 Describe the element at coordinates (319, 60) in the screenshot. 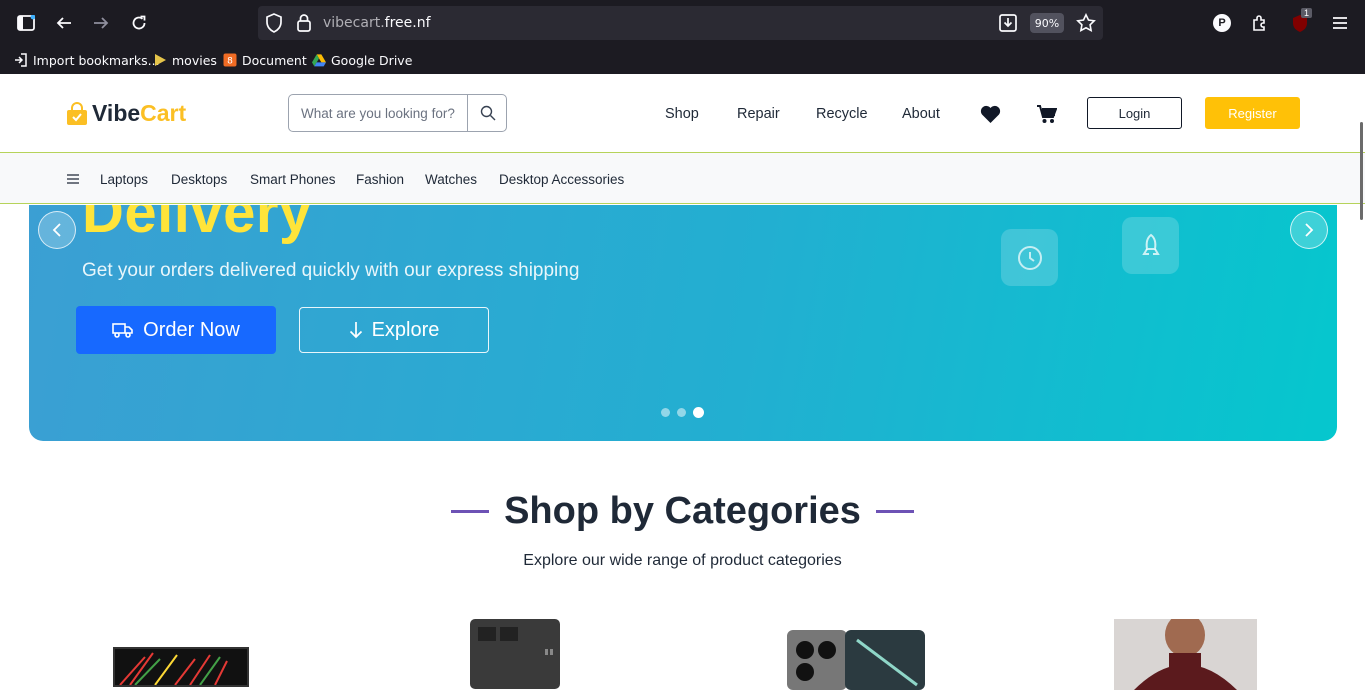

I see `google-drive-icon` at that location.